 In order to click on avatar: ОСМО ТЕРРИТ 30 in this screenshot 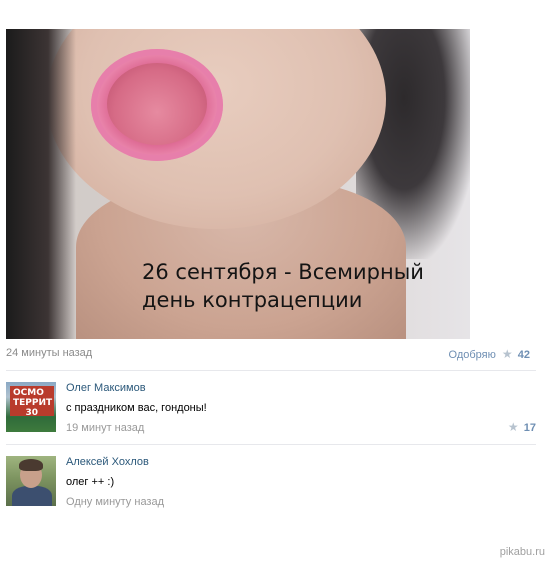, I will do `click(31, 407)`.